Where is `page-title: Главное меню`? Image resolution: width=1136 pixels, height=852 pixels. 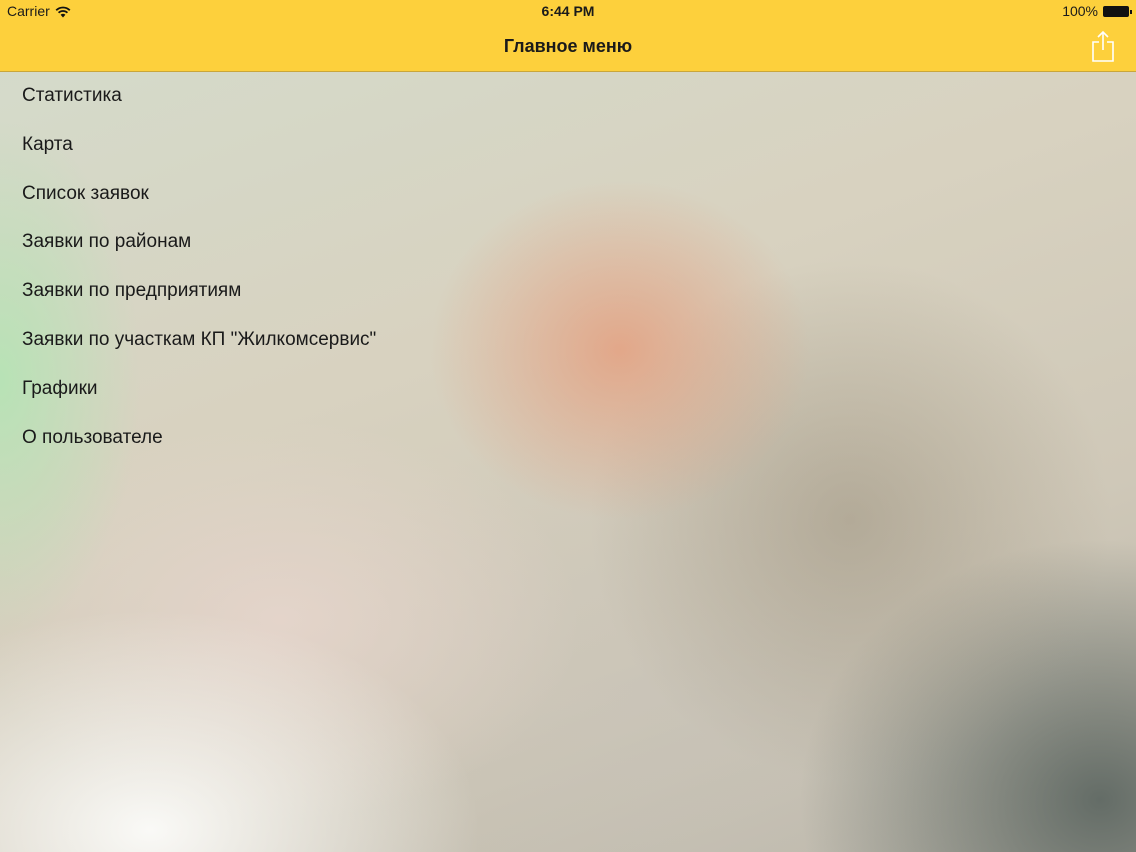
page-title: Главное меню is located at coordinates (568, 46).